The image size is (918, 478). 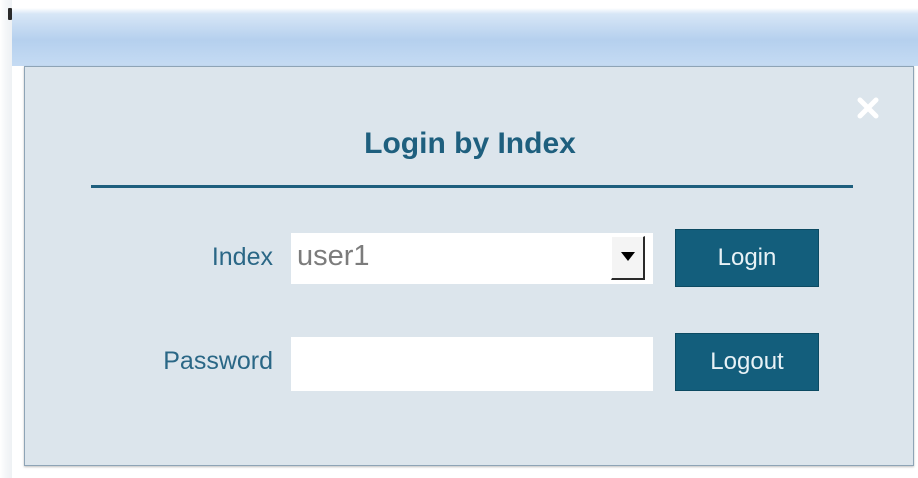 What do you see at coordinates (242, 257) in the screenshot?
I see `index-label: Index` at bounding box center [242, 257].